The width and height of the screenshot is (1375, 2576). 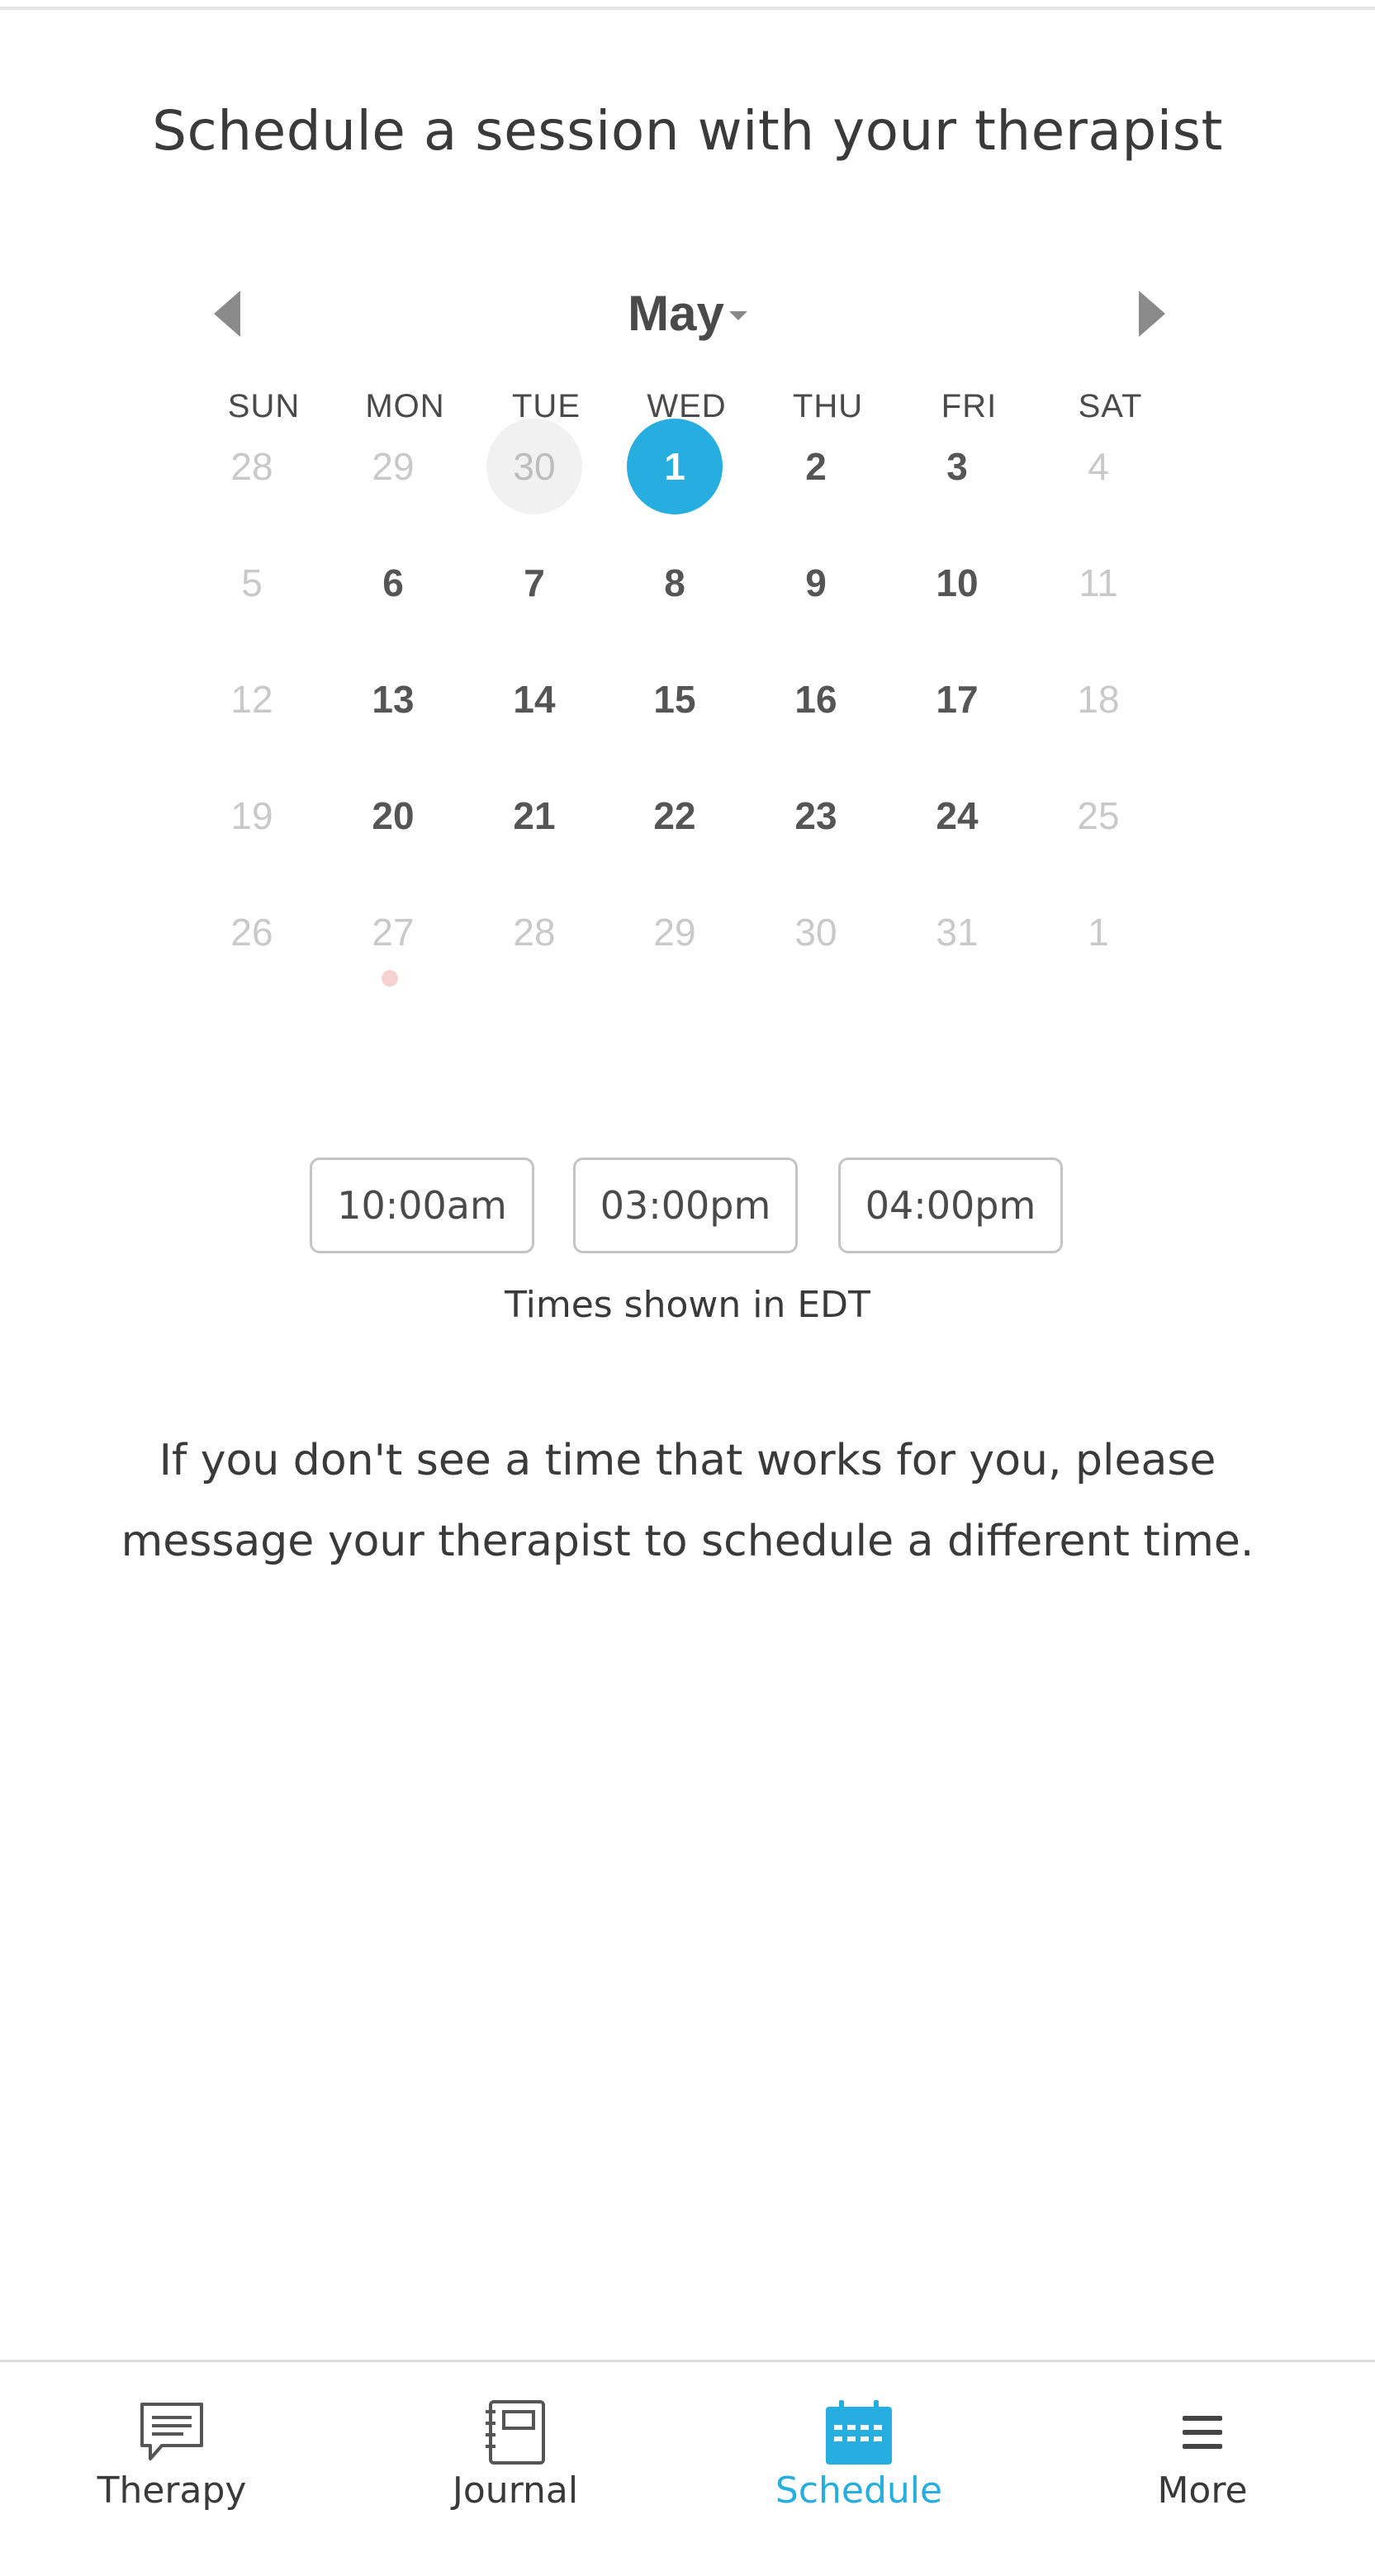 I want to click on calendar-day: 17, so click(x=957, y=699).